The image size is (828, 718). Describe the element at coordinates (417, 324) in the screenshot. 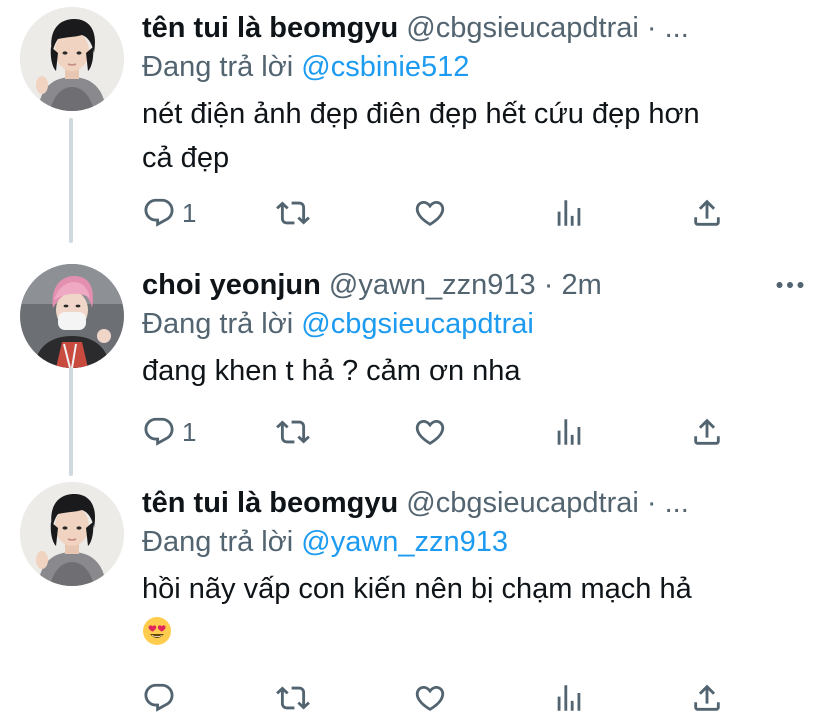

I see `reply-to-mention: @cbgsieucapdtrai` at that location.